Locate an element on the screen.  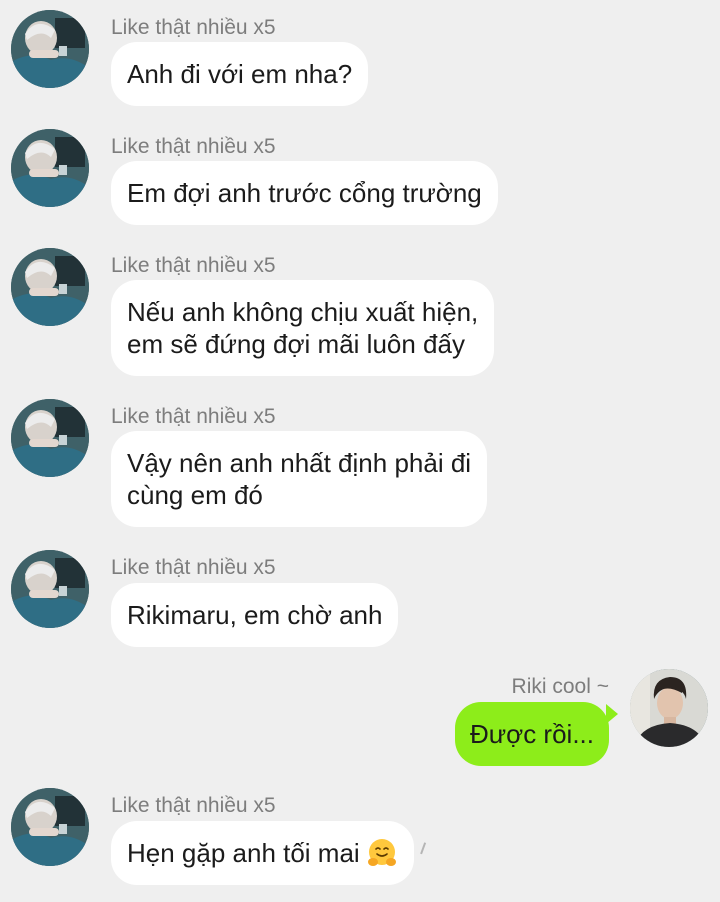
message-text-line: cùng em đó is located at coordinates (195, 495).